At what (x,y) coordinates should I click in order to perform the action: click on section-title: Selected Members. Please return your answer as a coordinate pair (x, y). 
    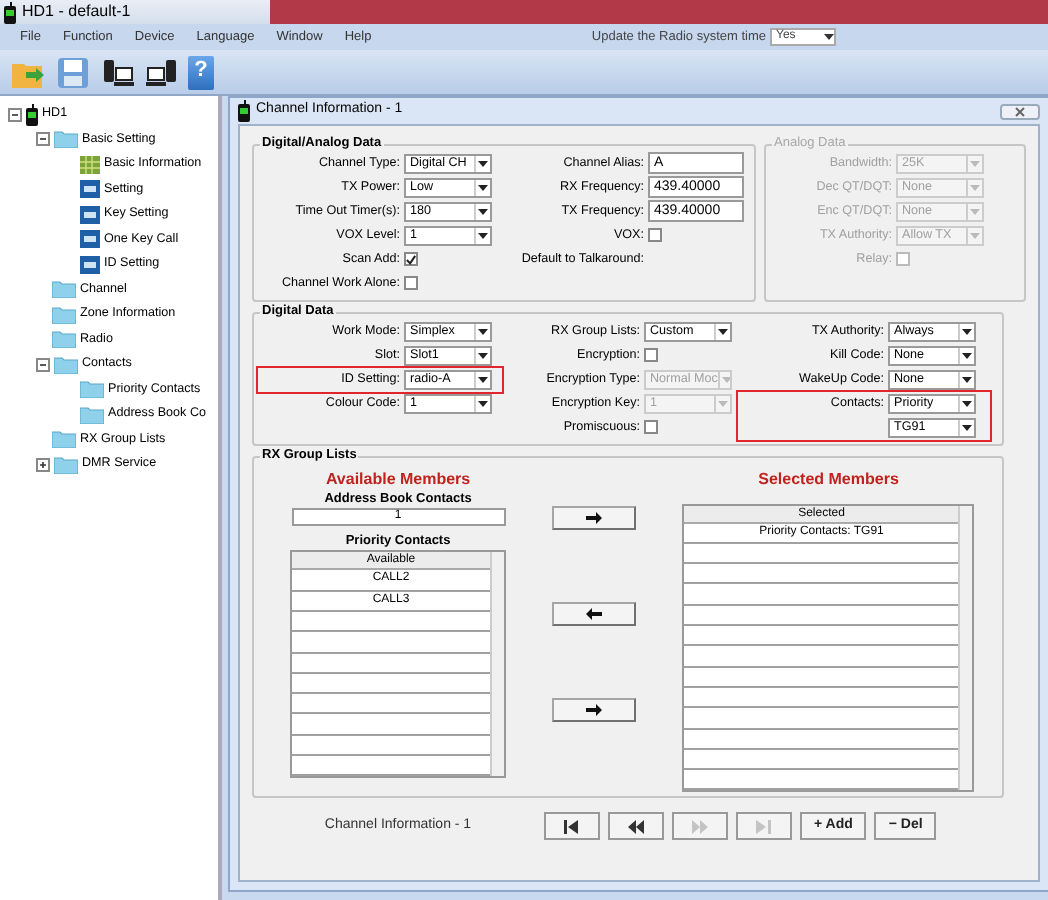
    Looking at the image, I should click on (828, 480).